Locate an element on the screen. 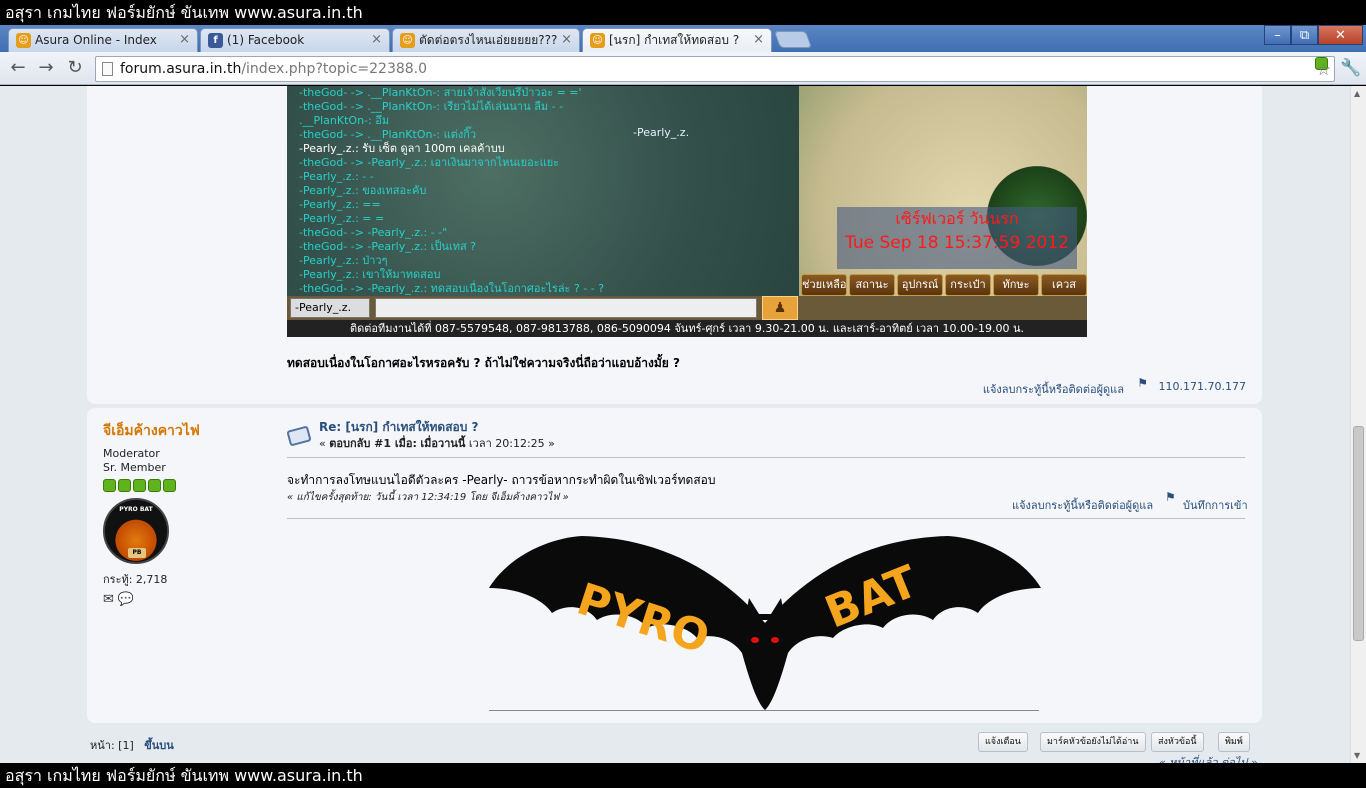  pages-label: หน้า: [ is located at coordinates (106, 745).